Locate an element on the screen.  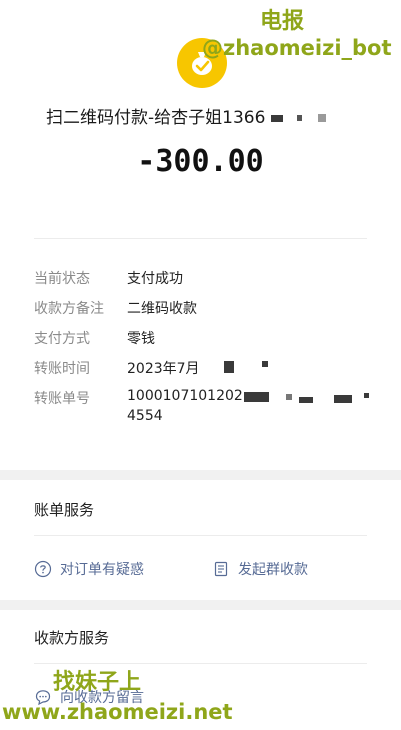
detail-key: 支付方式 is located at coordinates (62, 339).